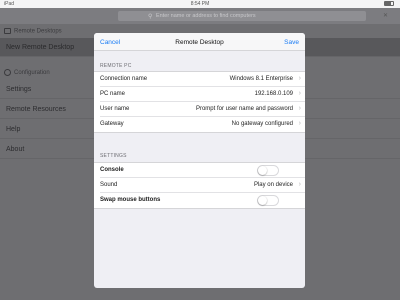  I want to click on dialog-title: Remote Desktop, so click(199, 42).